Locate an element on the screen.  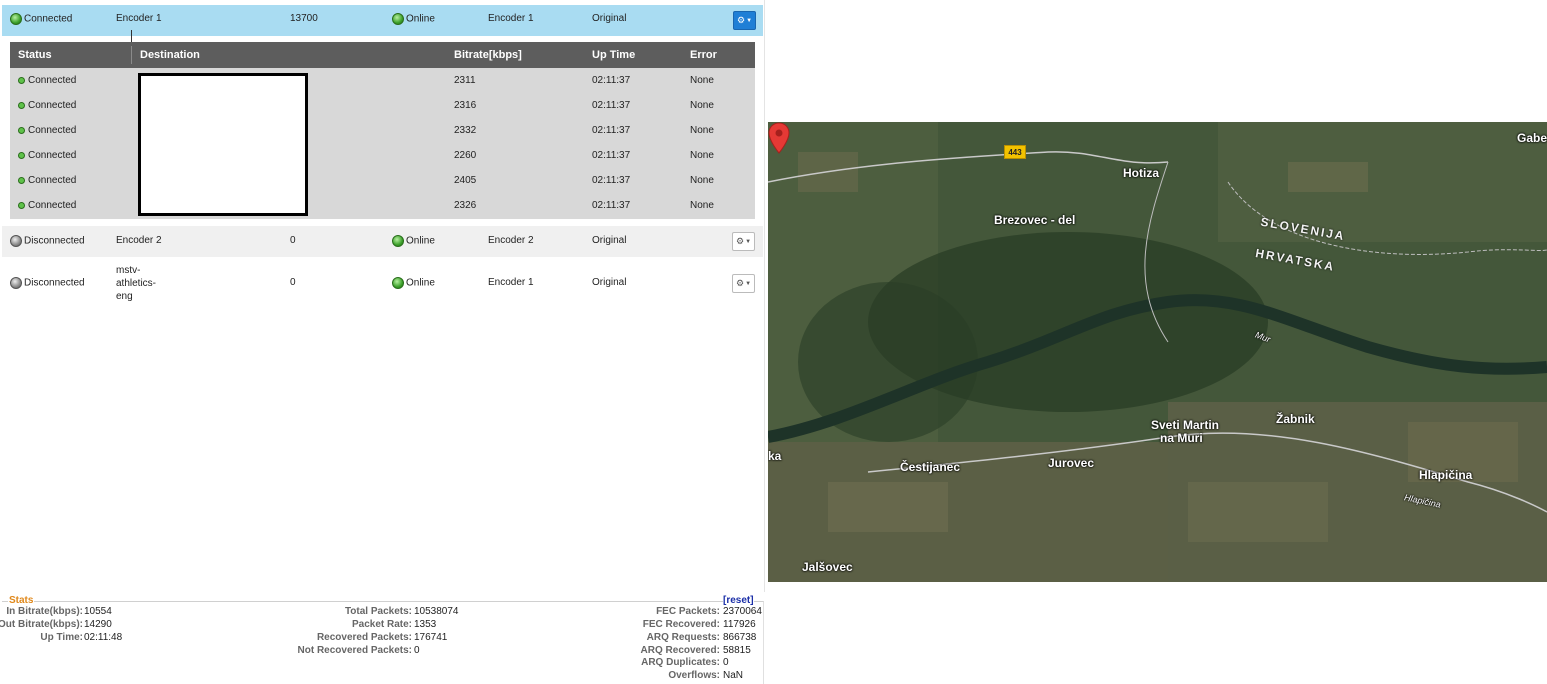
stat-fec-recovered: FEC Recovered: is located at coordinates (681, 624).